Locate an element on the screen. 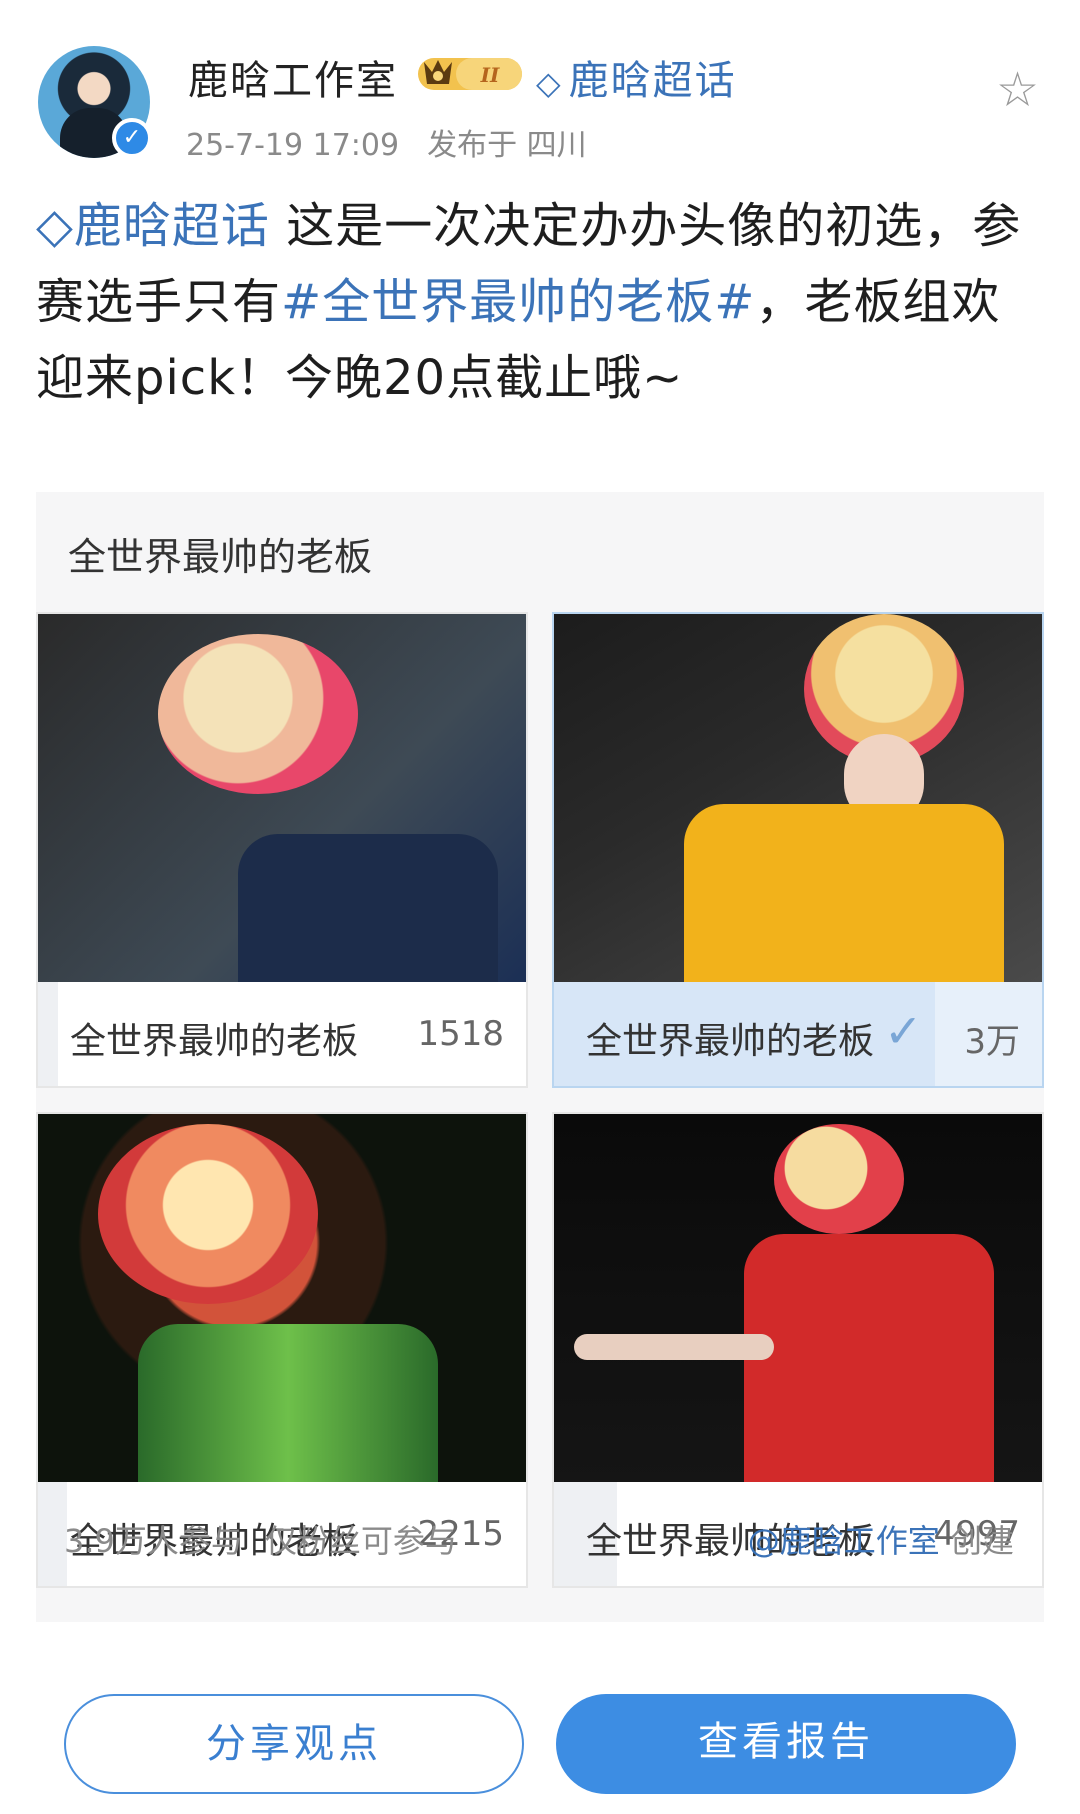 This screenshot has width=1080, height=1814. vote-option-1: 全世界最帅的老板 1518 is located at coordinates (282, 850).